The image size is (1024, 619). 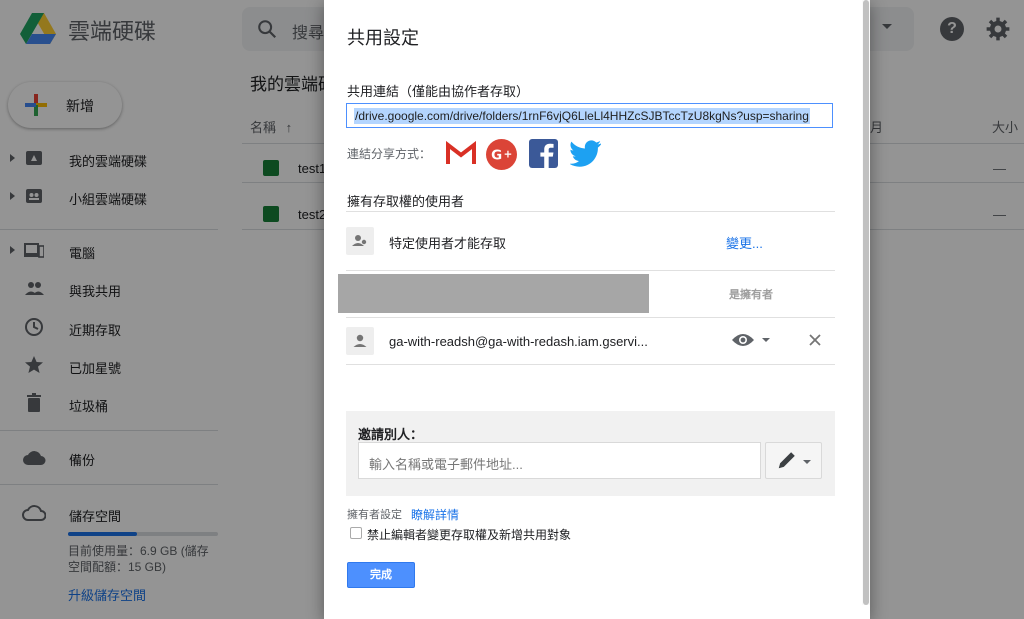 What do you see at coordinates (374, 515) in the screenshot?
I see `owner-settings-label: 擁有者設定` at bounding box center [374, 515].